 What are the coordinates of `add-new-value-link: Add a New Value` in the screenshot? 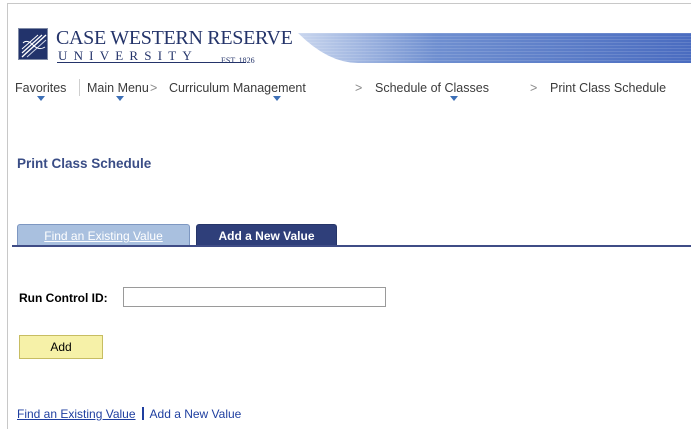 It's located at (196, 414).